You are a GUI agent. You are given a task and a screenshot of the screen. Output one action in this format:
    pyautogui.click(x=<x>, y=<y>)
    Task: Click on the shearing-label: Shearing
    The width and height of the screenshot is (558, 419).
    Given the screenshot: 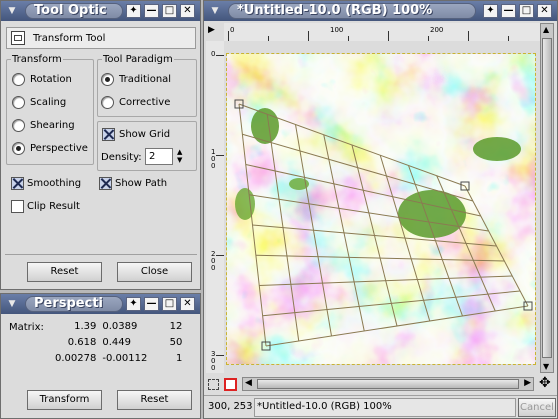 What is the action you would take?
    pyautogui.click(x=52, y=125)
    